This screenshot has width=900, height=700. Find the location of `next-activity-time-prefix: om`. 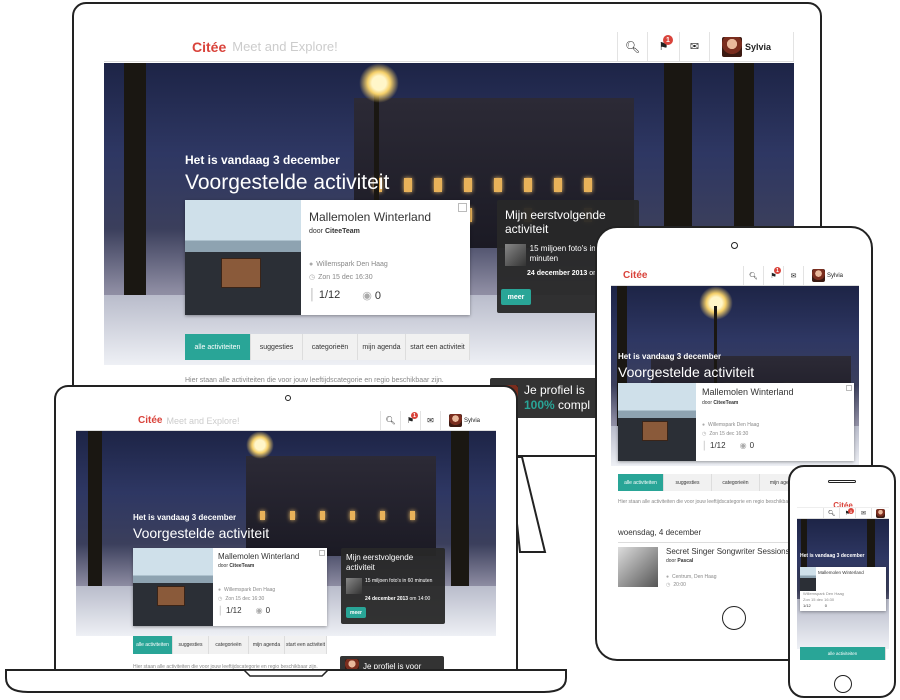

next-activity-time-prefix: om is located at coordinates (413, 599).